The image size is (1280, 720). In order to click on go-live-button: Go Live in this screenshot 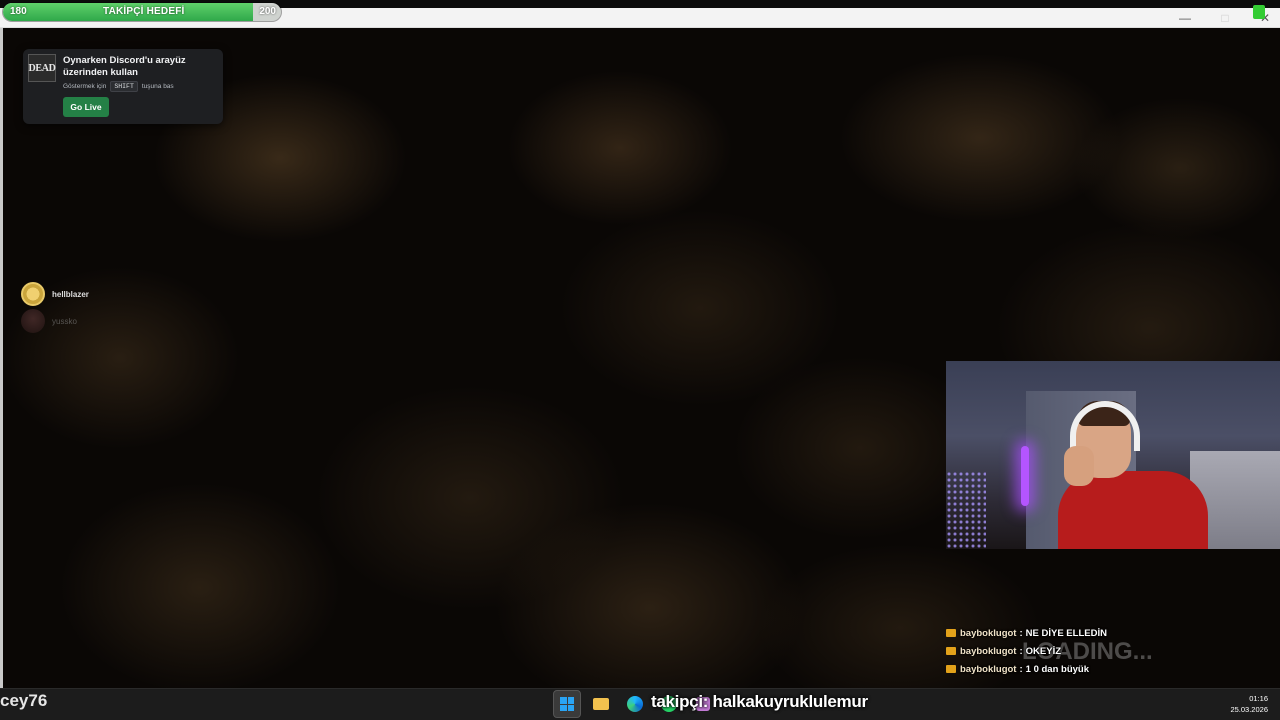, I will do `click(86, 107)`.